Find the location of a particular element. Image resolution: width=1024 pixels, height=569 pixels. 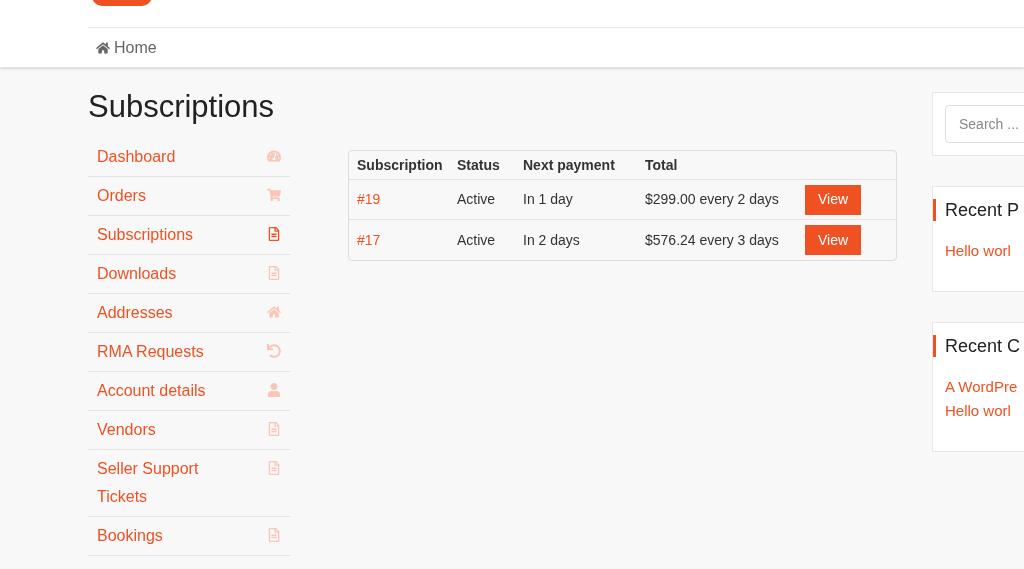

account-nav-item: Downloads is located at coordinates (189, 274).